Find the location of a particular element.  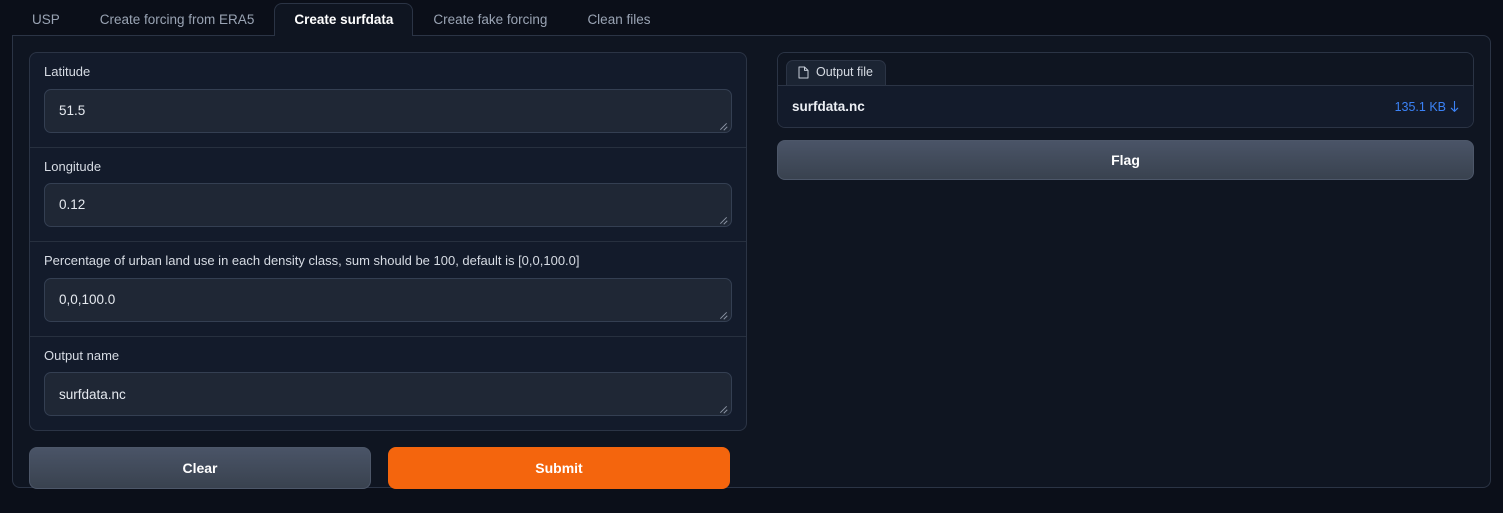

tab-label: USP is located at coordinates (46, 19).